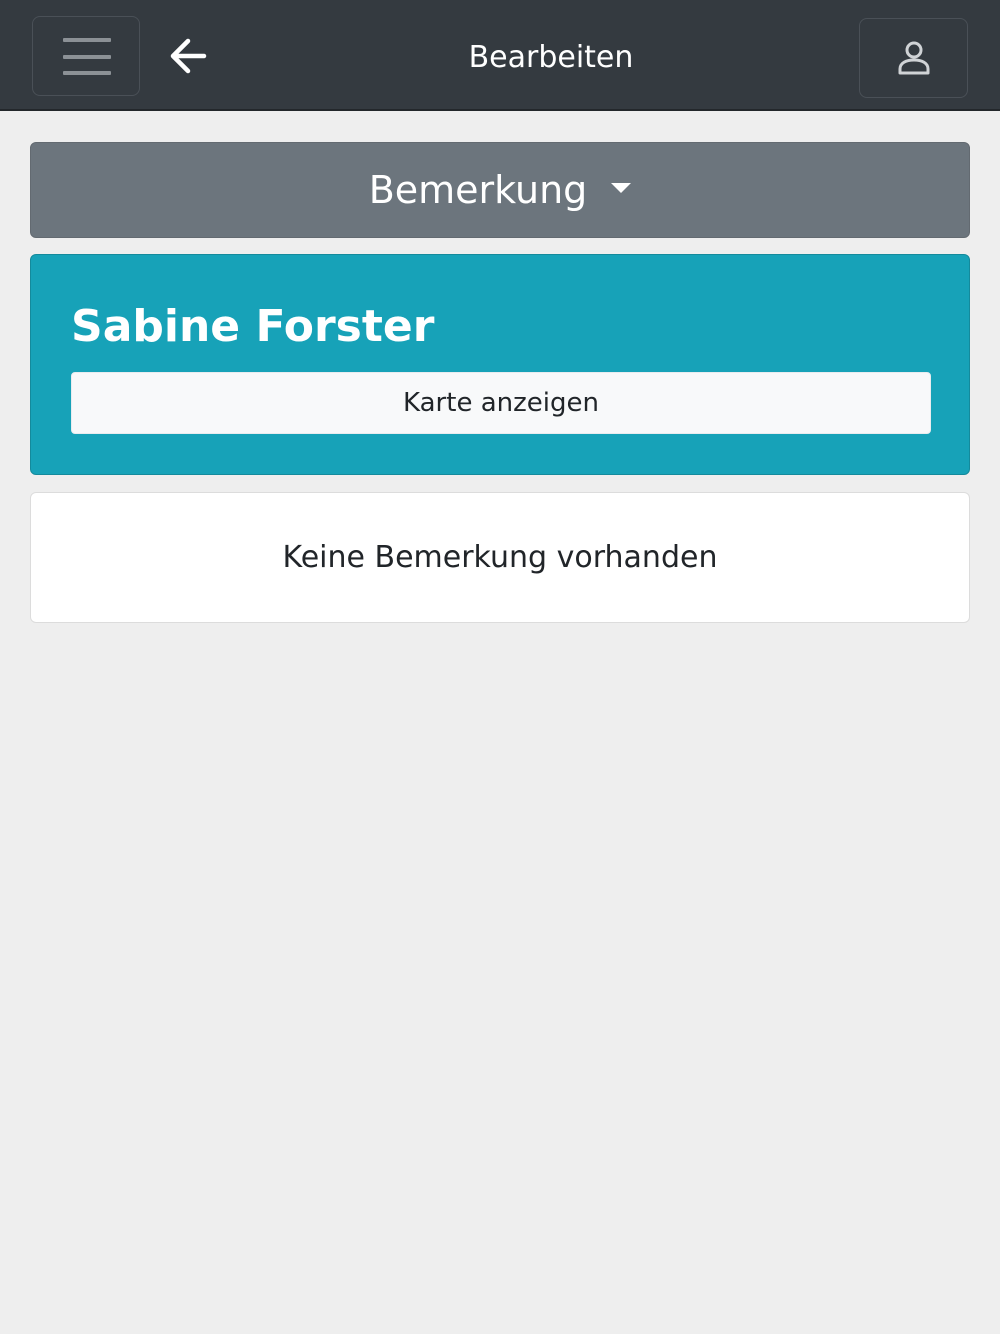 The height and width of the screenshot is (1334, 1000). I want to click on user-button, so click(913, 58).